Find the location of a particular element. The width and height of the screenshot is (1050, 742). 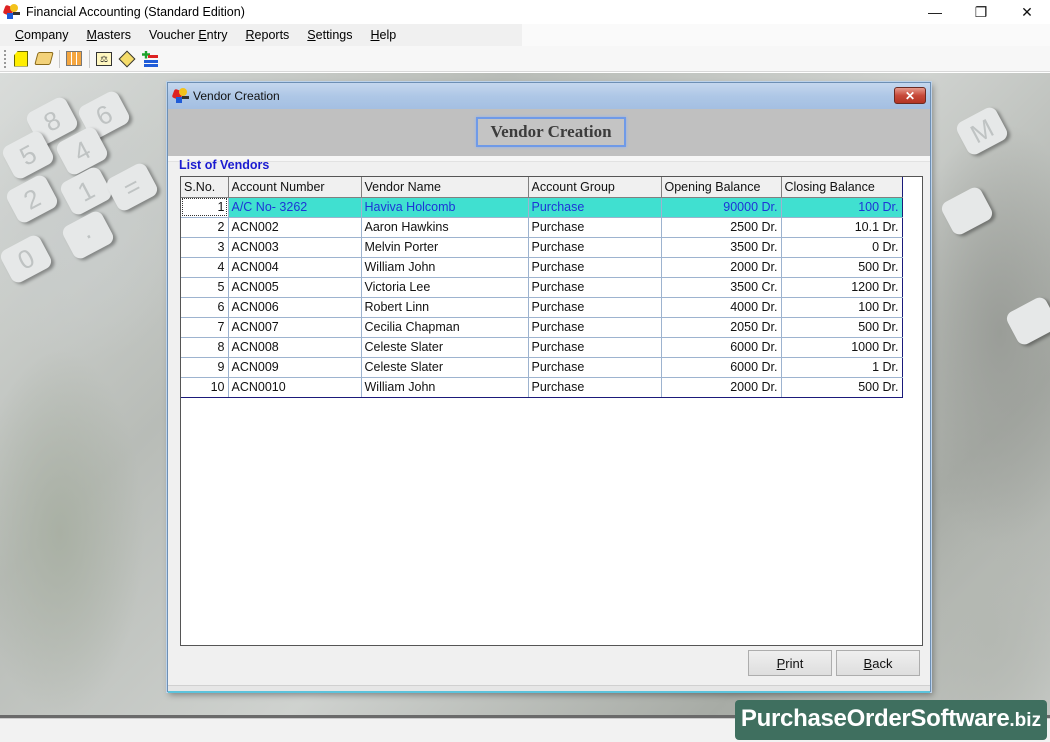

cell-account-number: ACN004 is located at coordinates (295, 267).